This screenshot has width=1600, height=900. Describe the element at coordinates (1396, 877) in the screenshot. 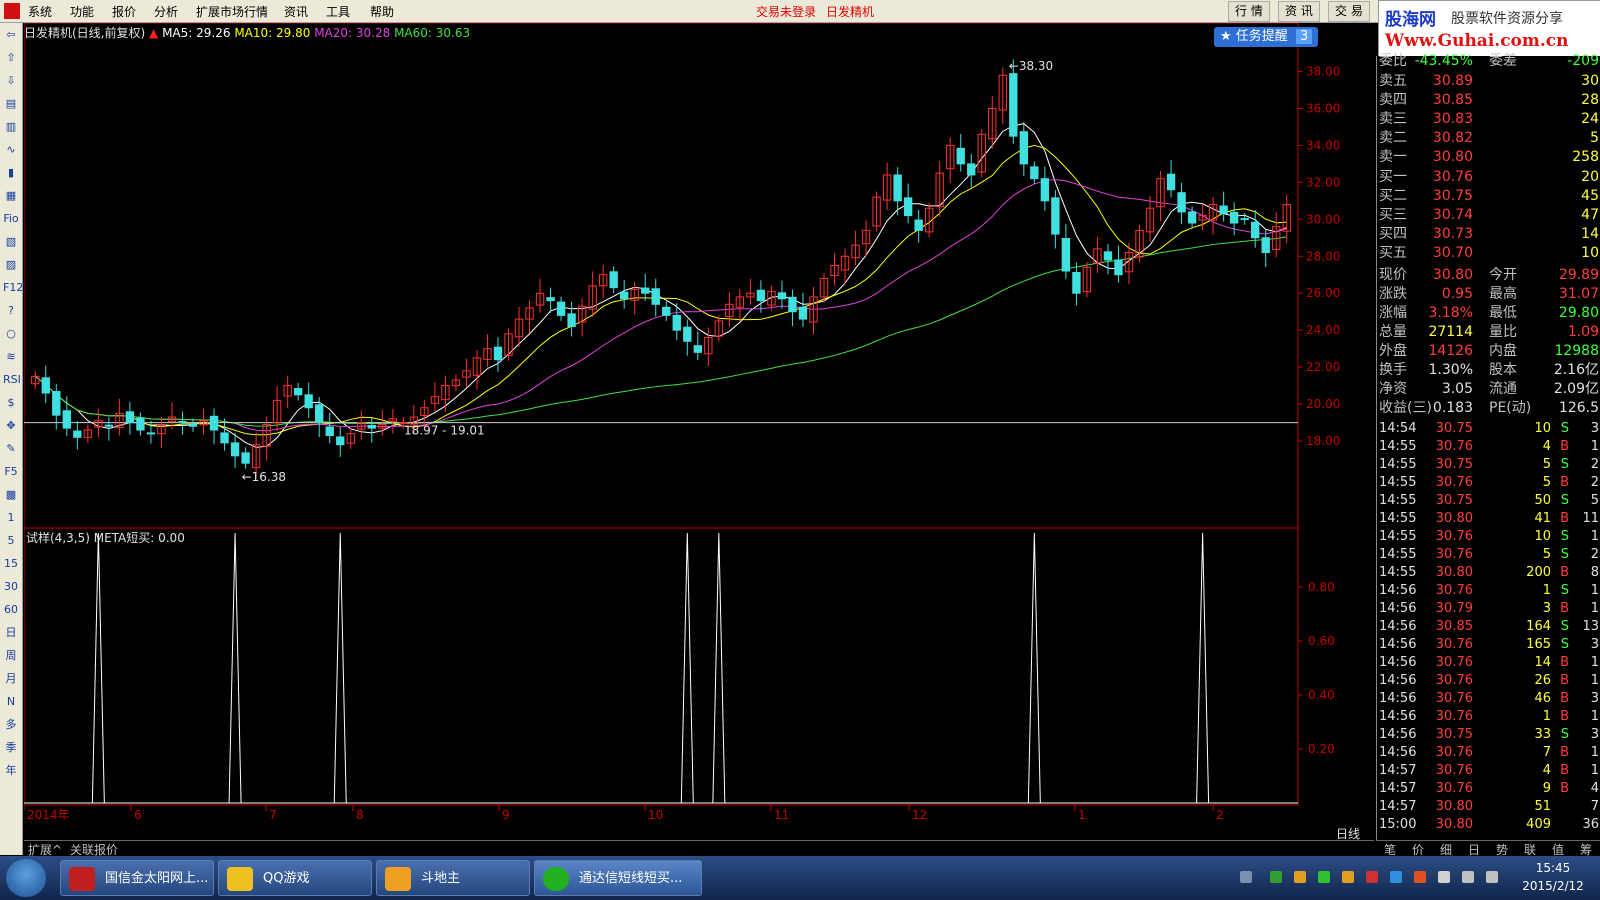

I see `bird-icon` at that location.